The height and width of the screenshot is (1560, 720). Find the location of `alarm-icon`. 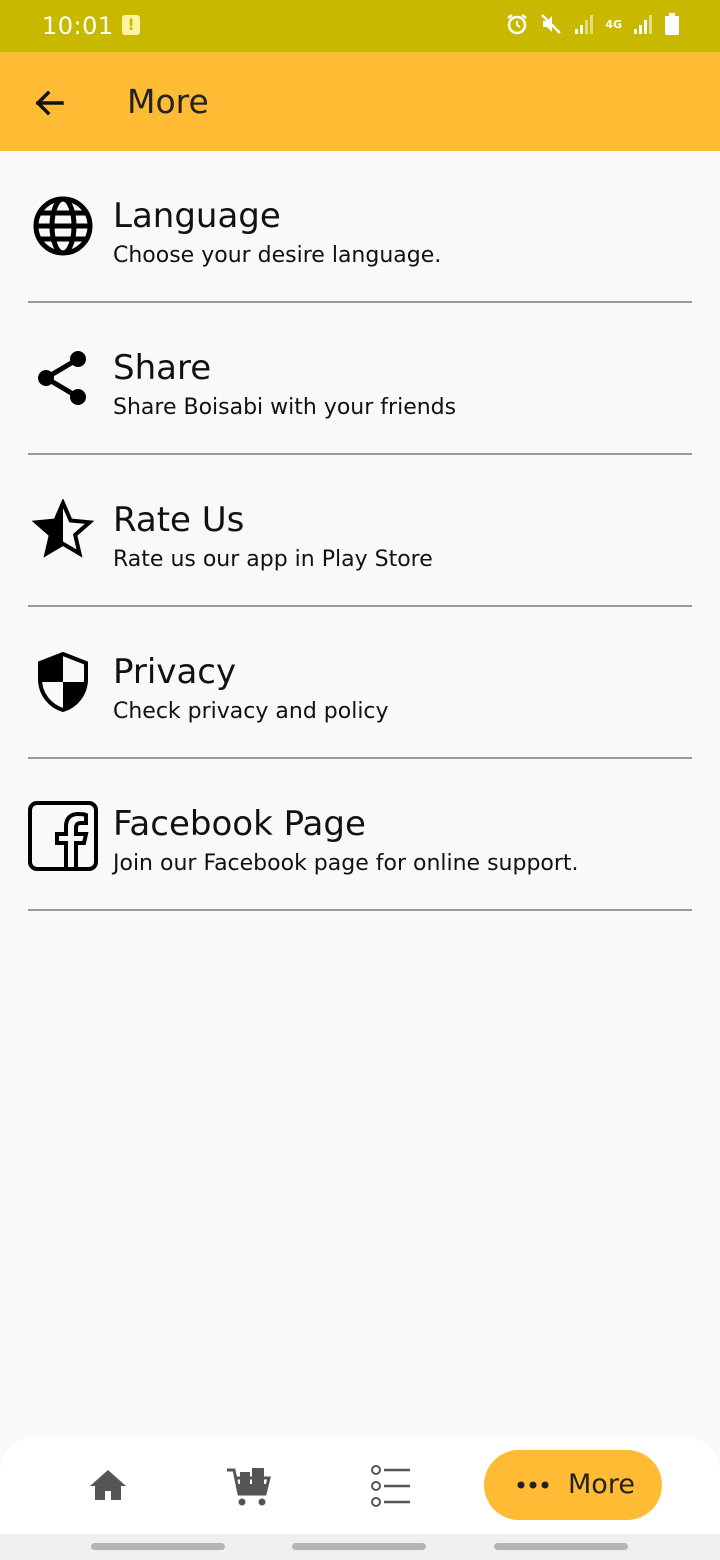

alarm-icon is located at coordinates (517, 24).